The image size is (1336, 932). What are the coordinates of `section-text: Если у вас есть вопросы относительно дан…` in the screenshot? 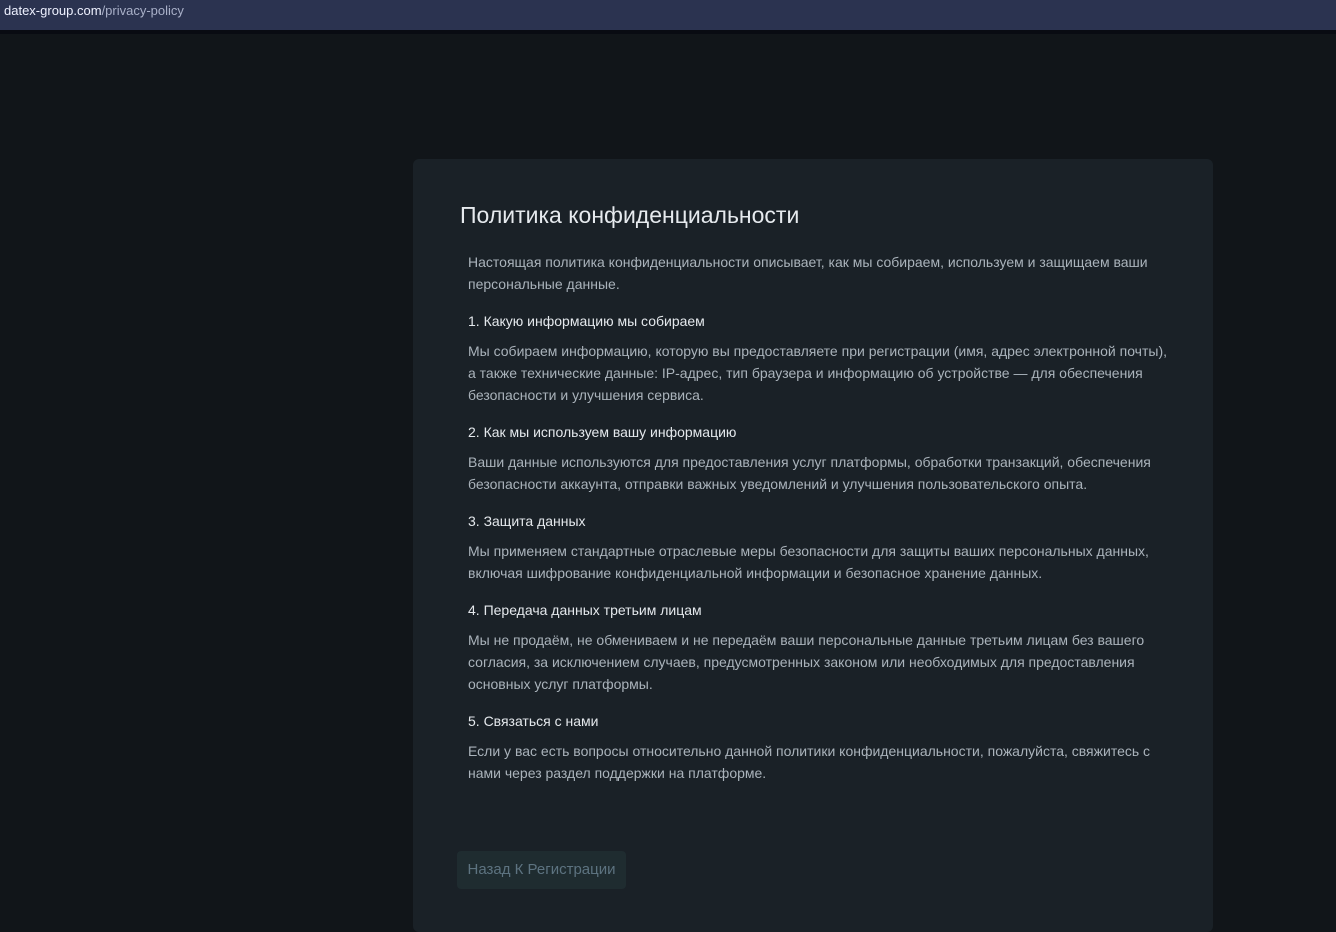 It's located at (809, 762).